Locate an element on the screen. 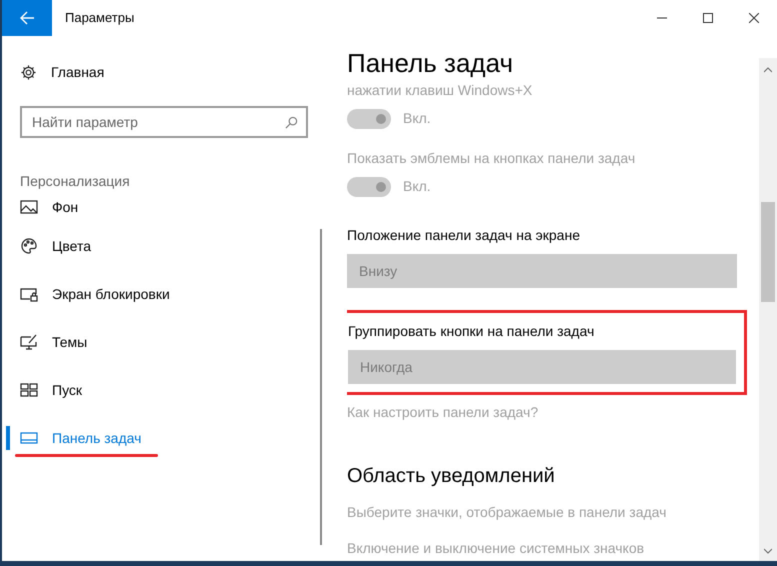  settings-icon is located at coordinates (28, 72).